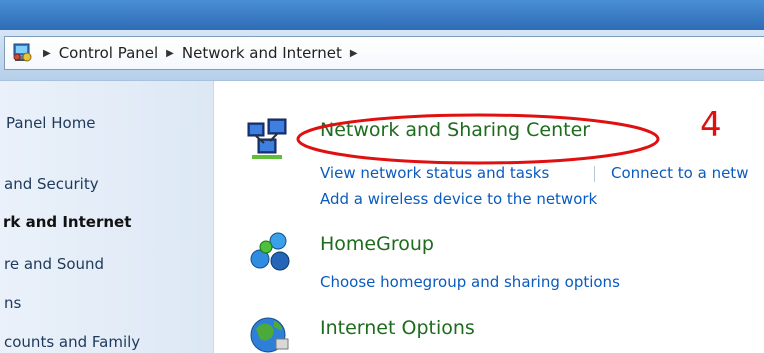  I want to click on sidebar-item-system-and-security: and Security, so click(51, 184).